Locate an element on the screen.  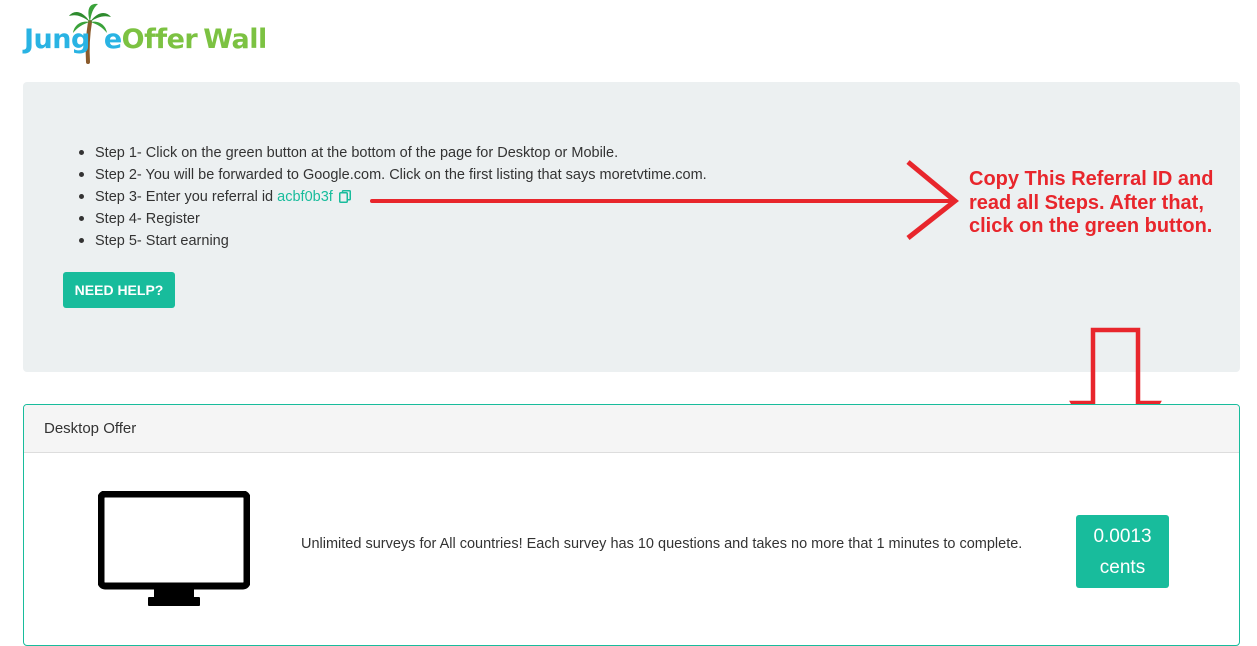
logo-word-offer: Offer is located at coordinates (159, 39).